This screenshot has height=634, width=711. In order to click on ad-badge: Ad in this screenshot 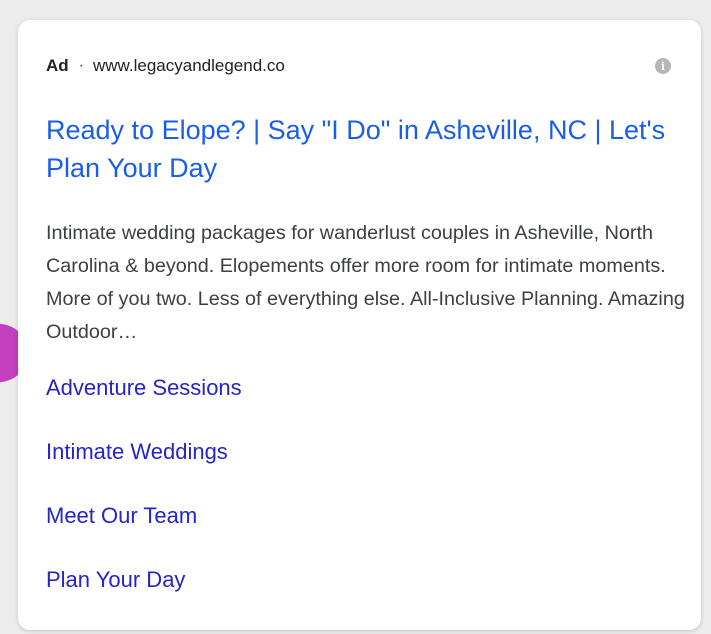, I will do `click(57, 65)`.